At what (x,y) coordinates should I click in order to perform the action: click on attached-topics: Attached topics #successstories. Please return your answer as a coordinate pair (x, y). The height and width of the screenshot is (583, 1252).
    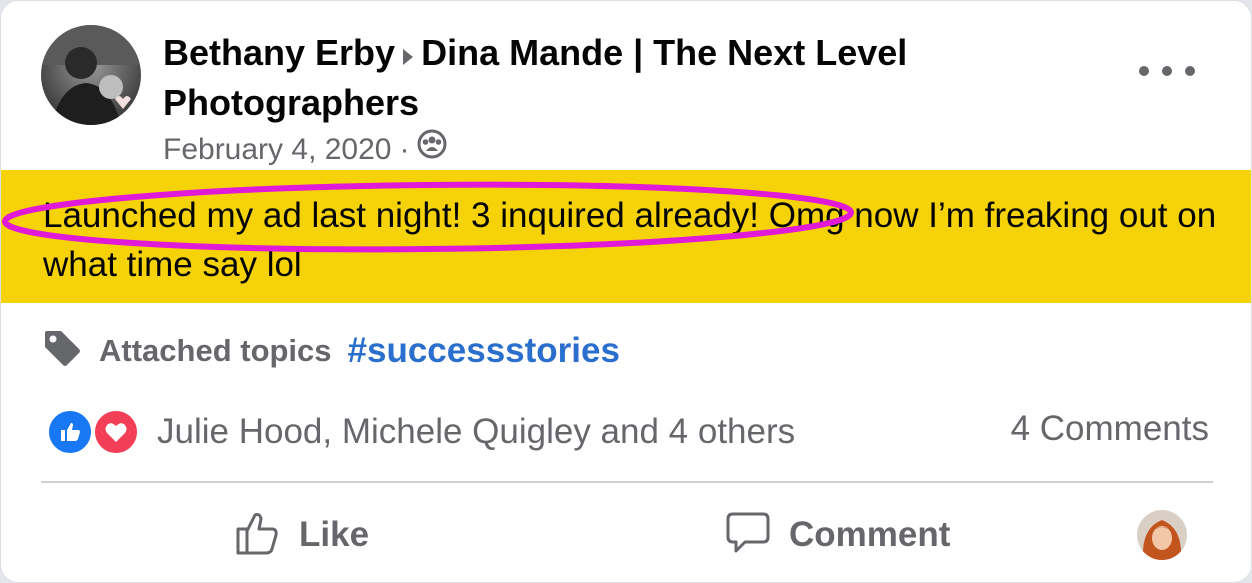
    Looking at the image, I should click on (330, 350).